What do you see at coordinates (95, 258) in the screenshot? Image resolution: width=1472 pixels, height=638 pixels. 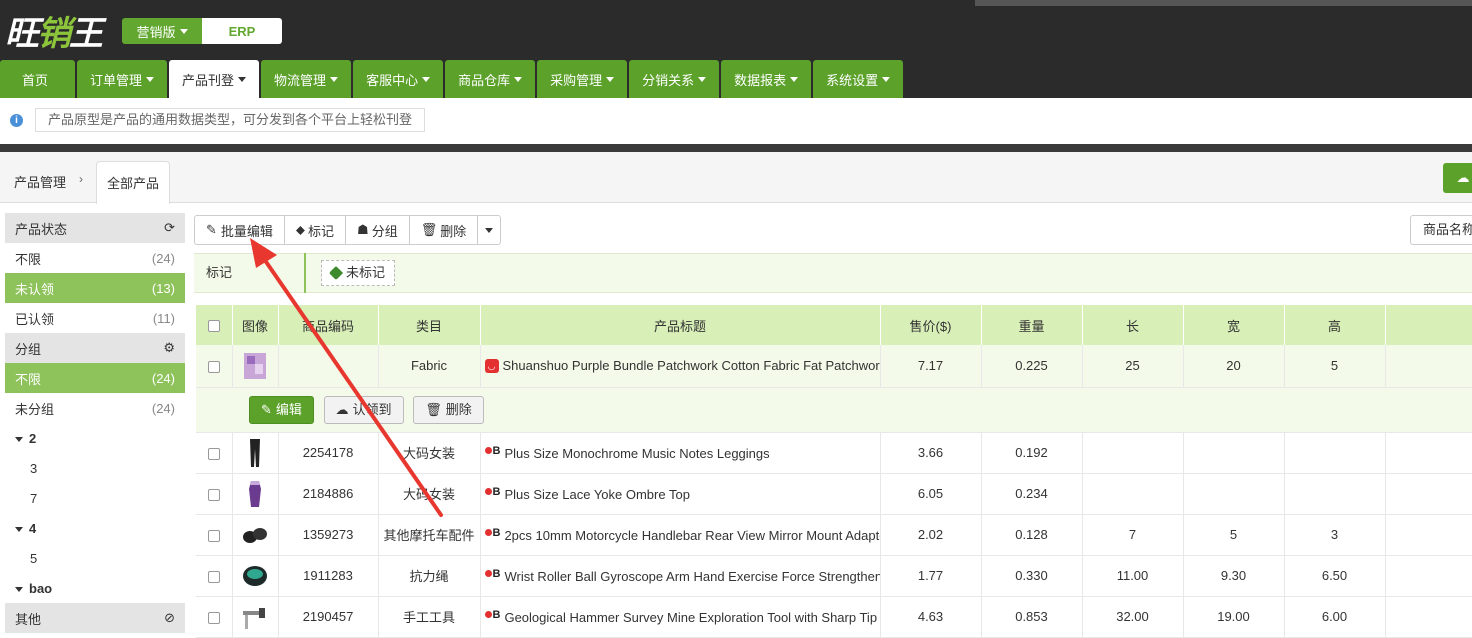 I see `status-item-all: 不限 (24)` at bounding box center [95, 258].